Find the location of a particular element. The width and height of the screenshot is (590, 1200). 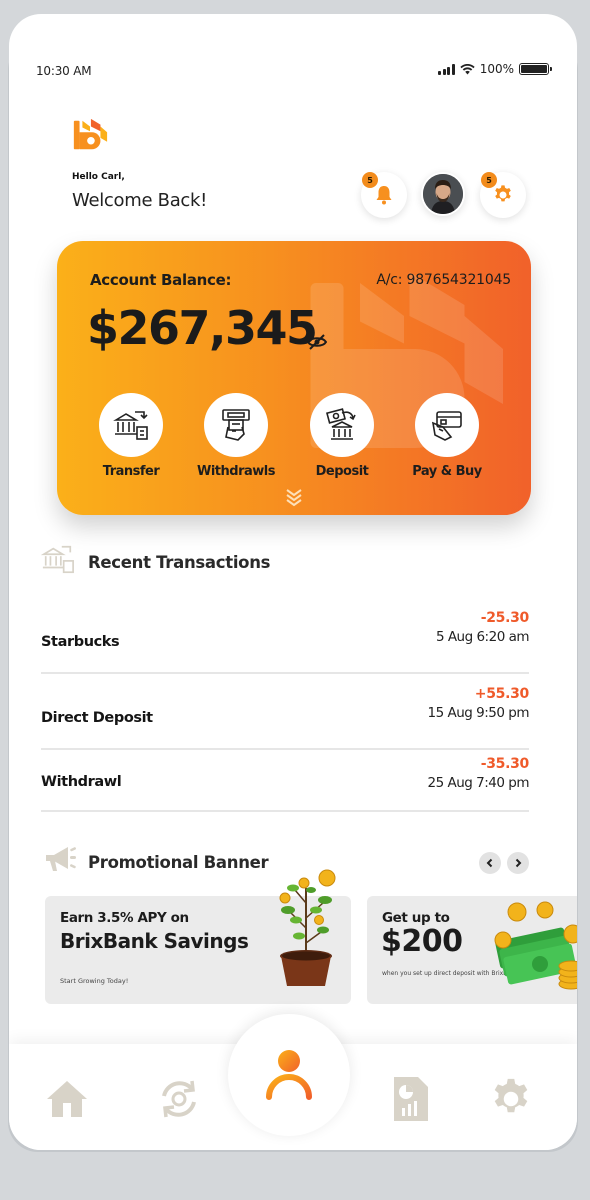

status-icons: 100% is located at coordinates (495, 69).